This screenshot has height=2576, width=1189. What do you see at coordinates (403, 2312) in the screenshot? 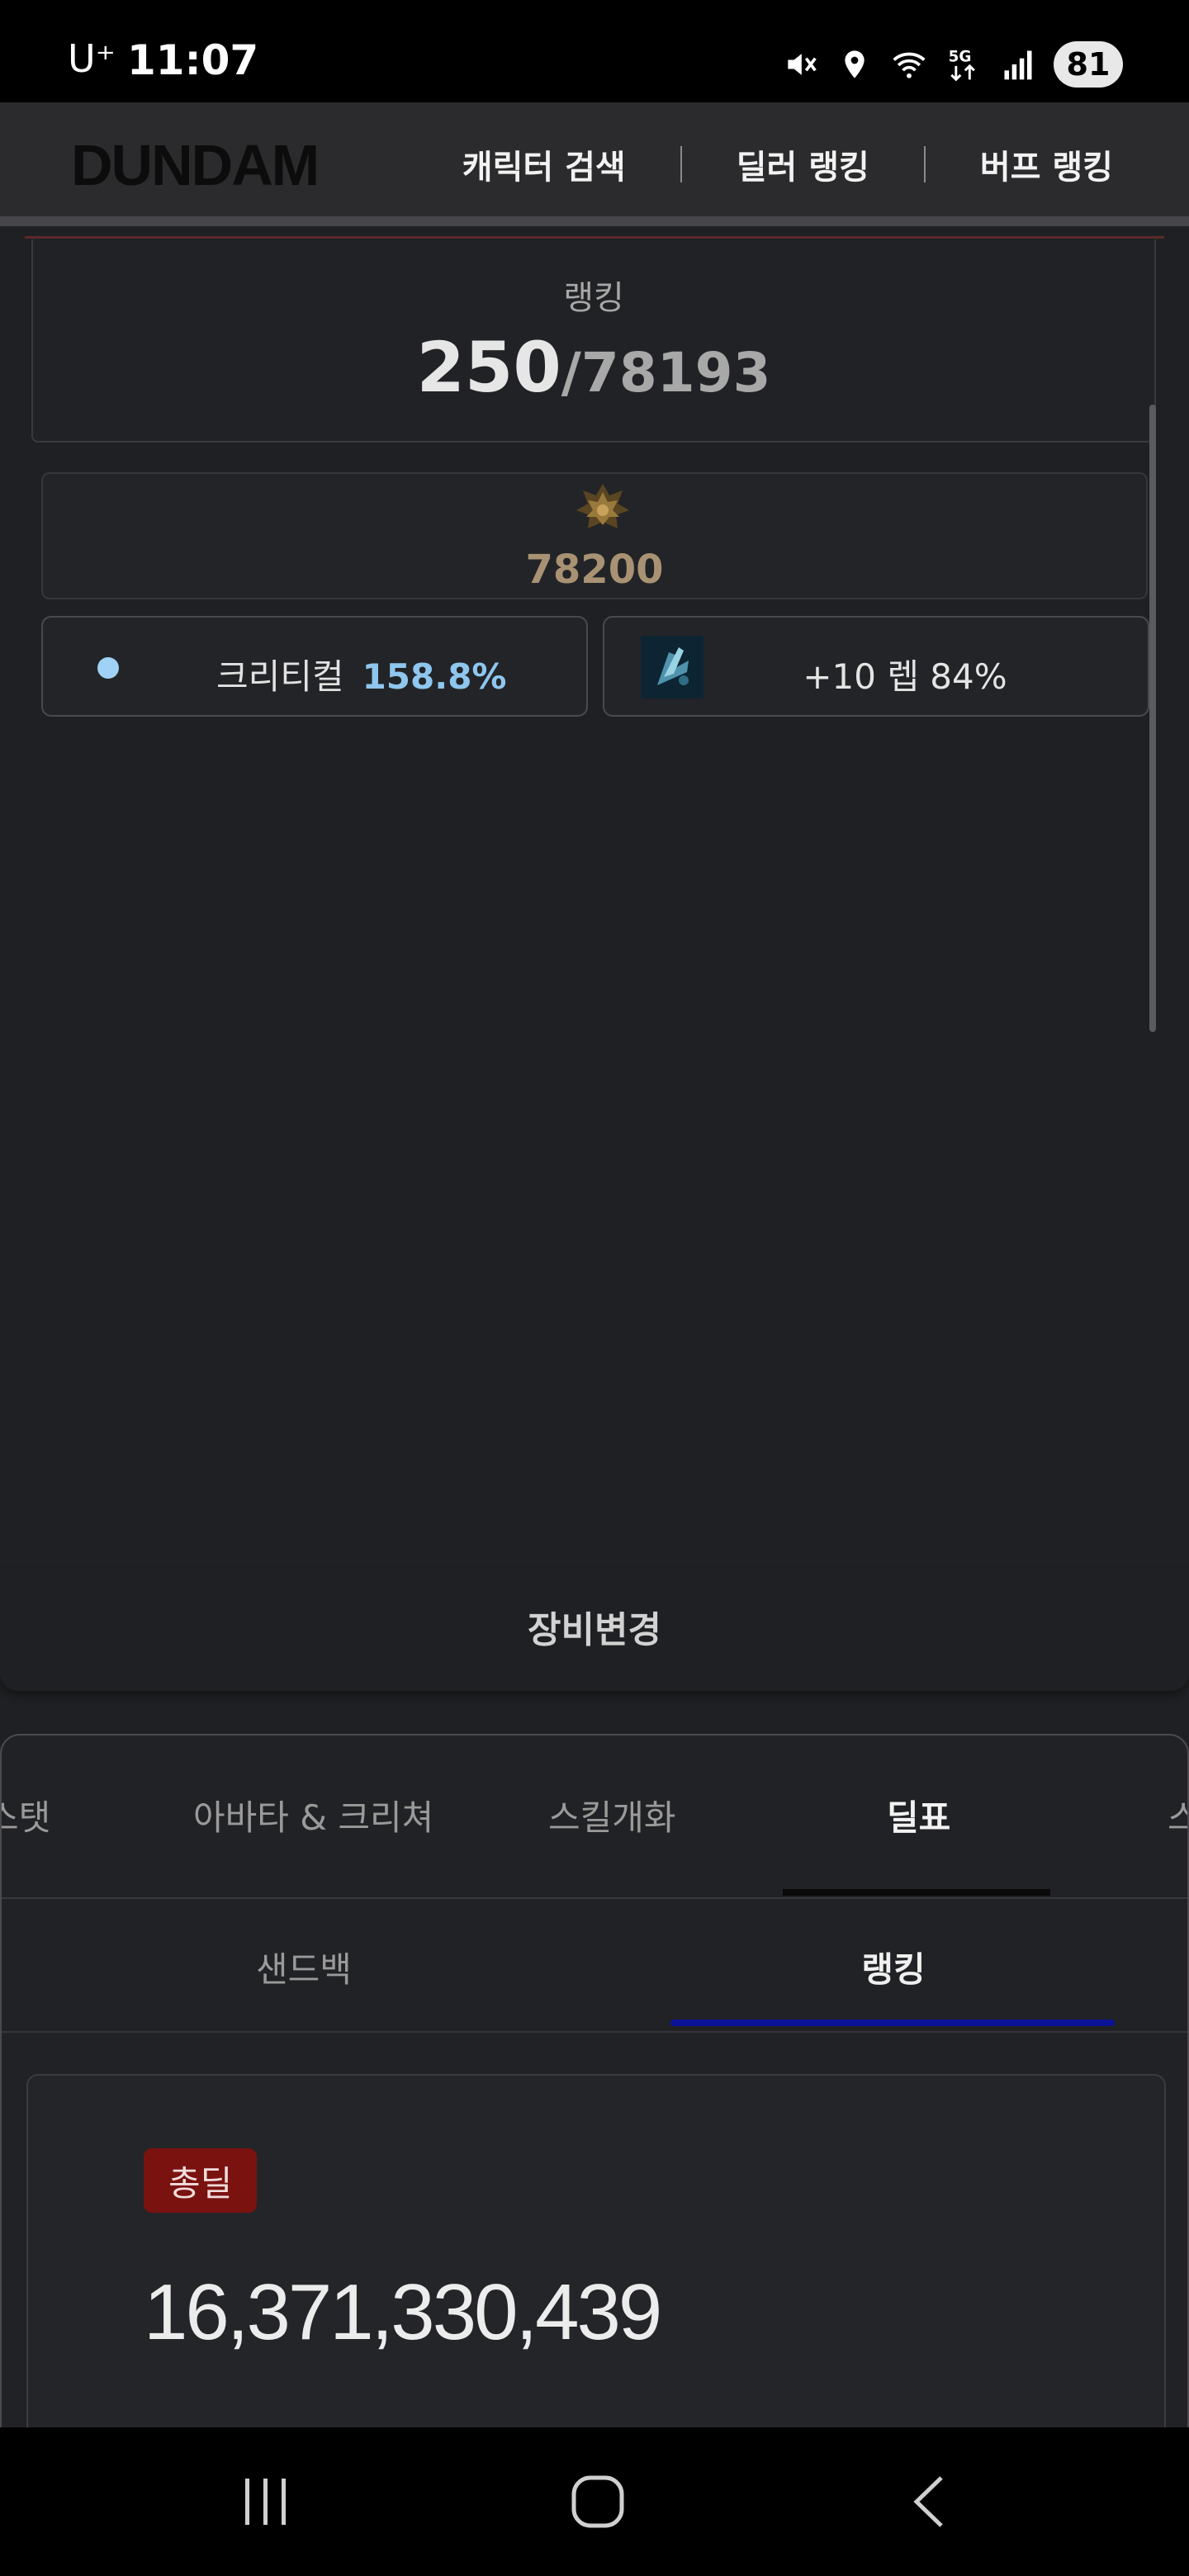
I see `total-damage-value: 16,371,330,439` at bounding box center [403, 2312].